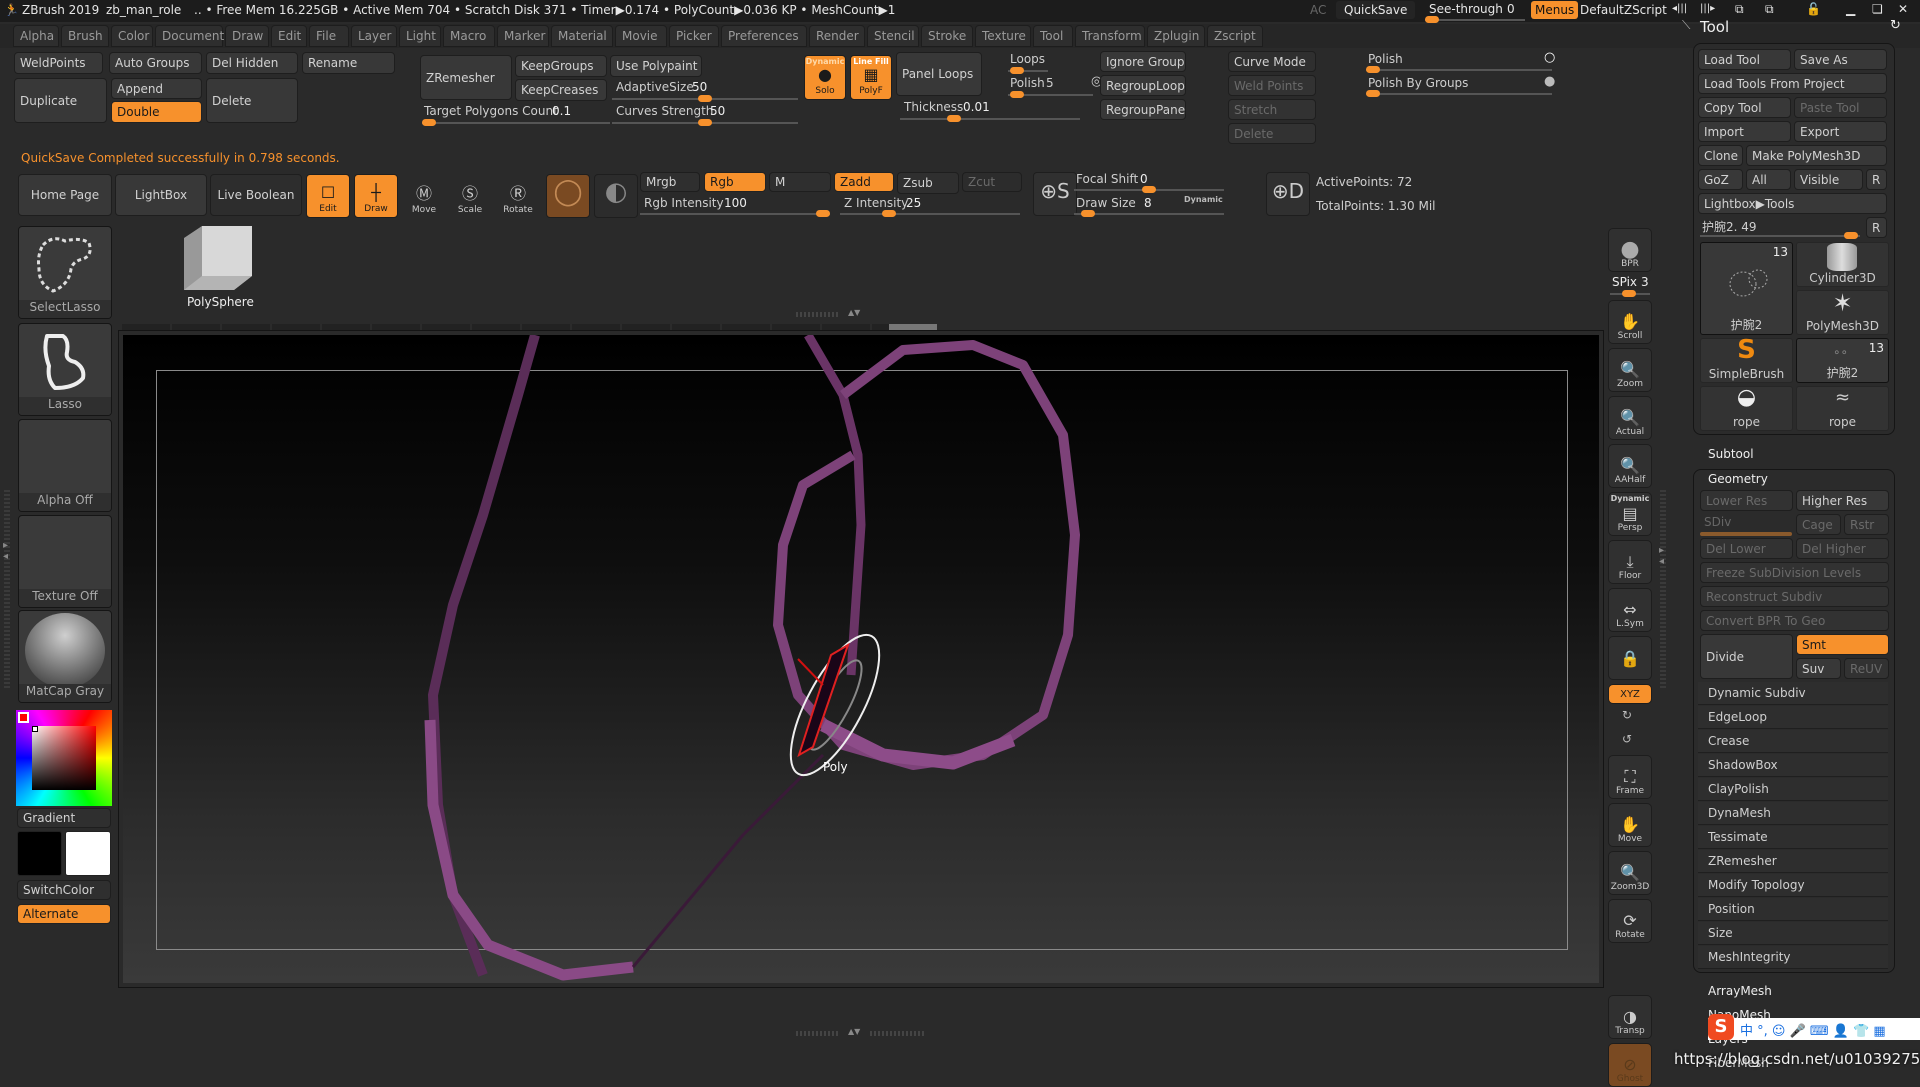  What do you see at coordinates (990, 111) in the screenshot?
I see `thickness-slider: Thickness 0.01` at bounding box center [990, 111].